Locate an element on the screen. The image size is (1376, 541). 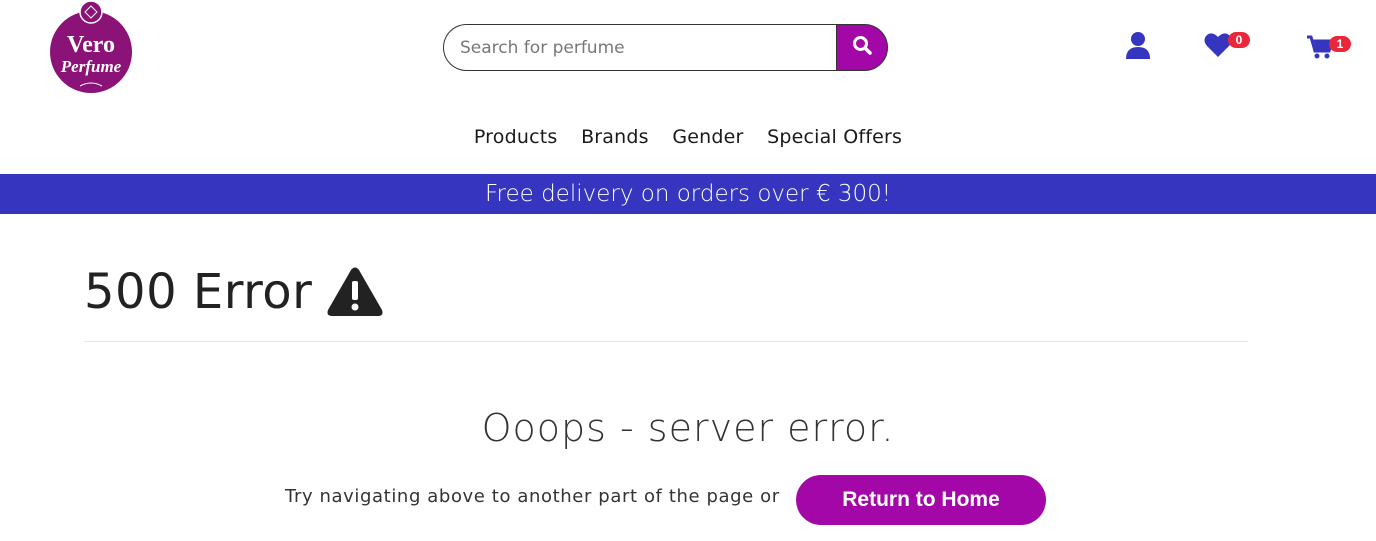
delivery-banner: Free delivery on orders over € 300! is located at coordinates (688, 194).